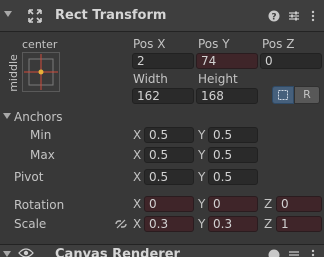 The height and width of the screenshot is (257, 324). What do you see at coordinates (137, 204) in the screenshot?
I see `rotation-x-axis: X` at bounding box center [137, 204].